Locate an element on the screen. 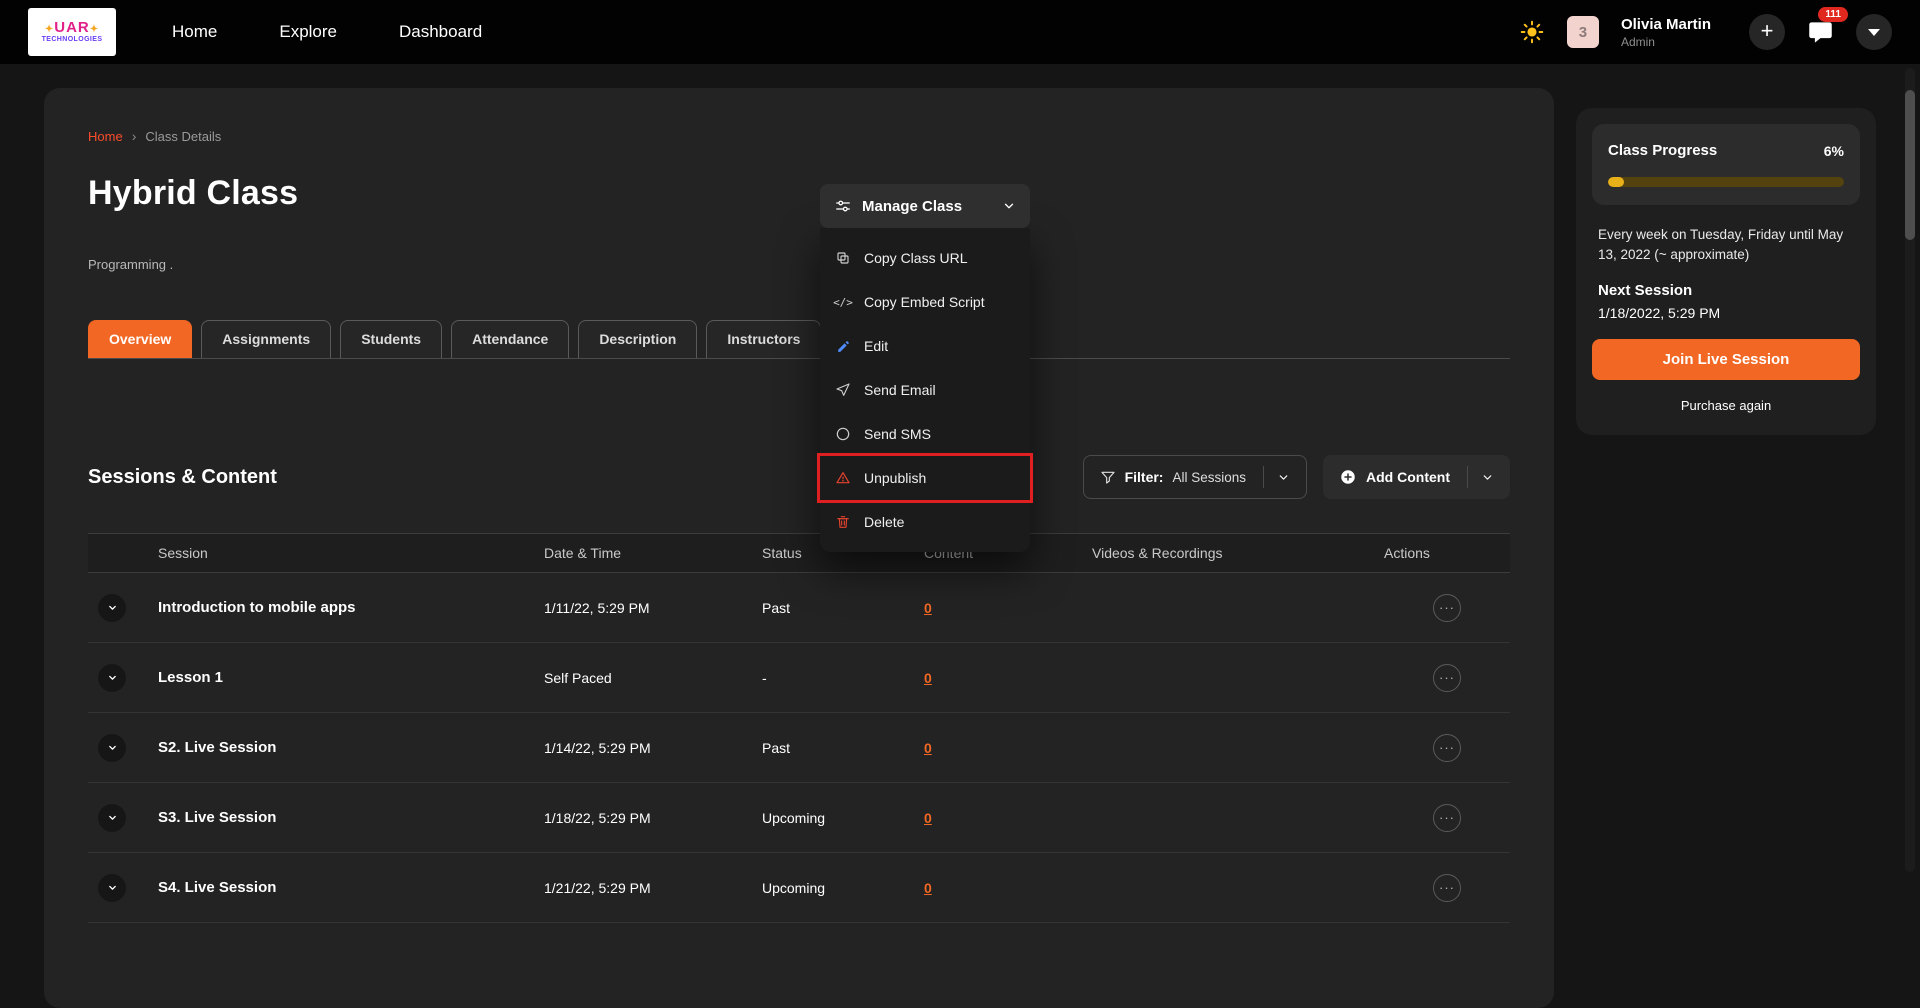 The image size is (1920, 1008). session-status: Past is located at coordinates (776, 607).